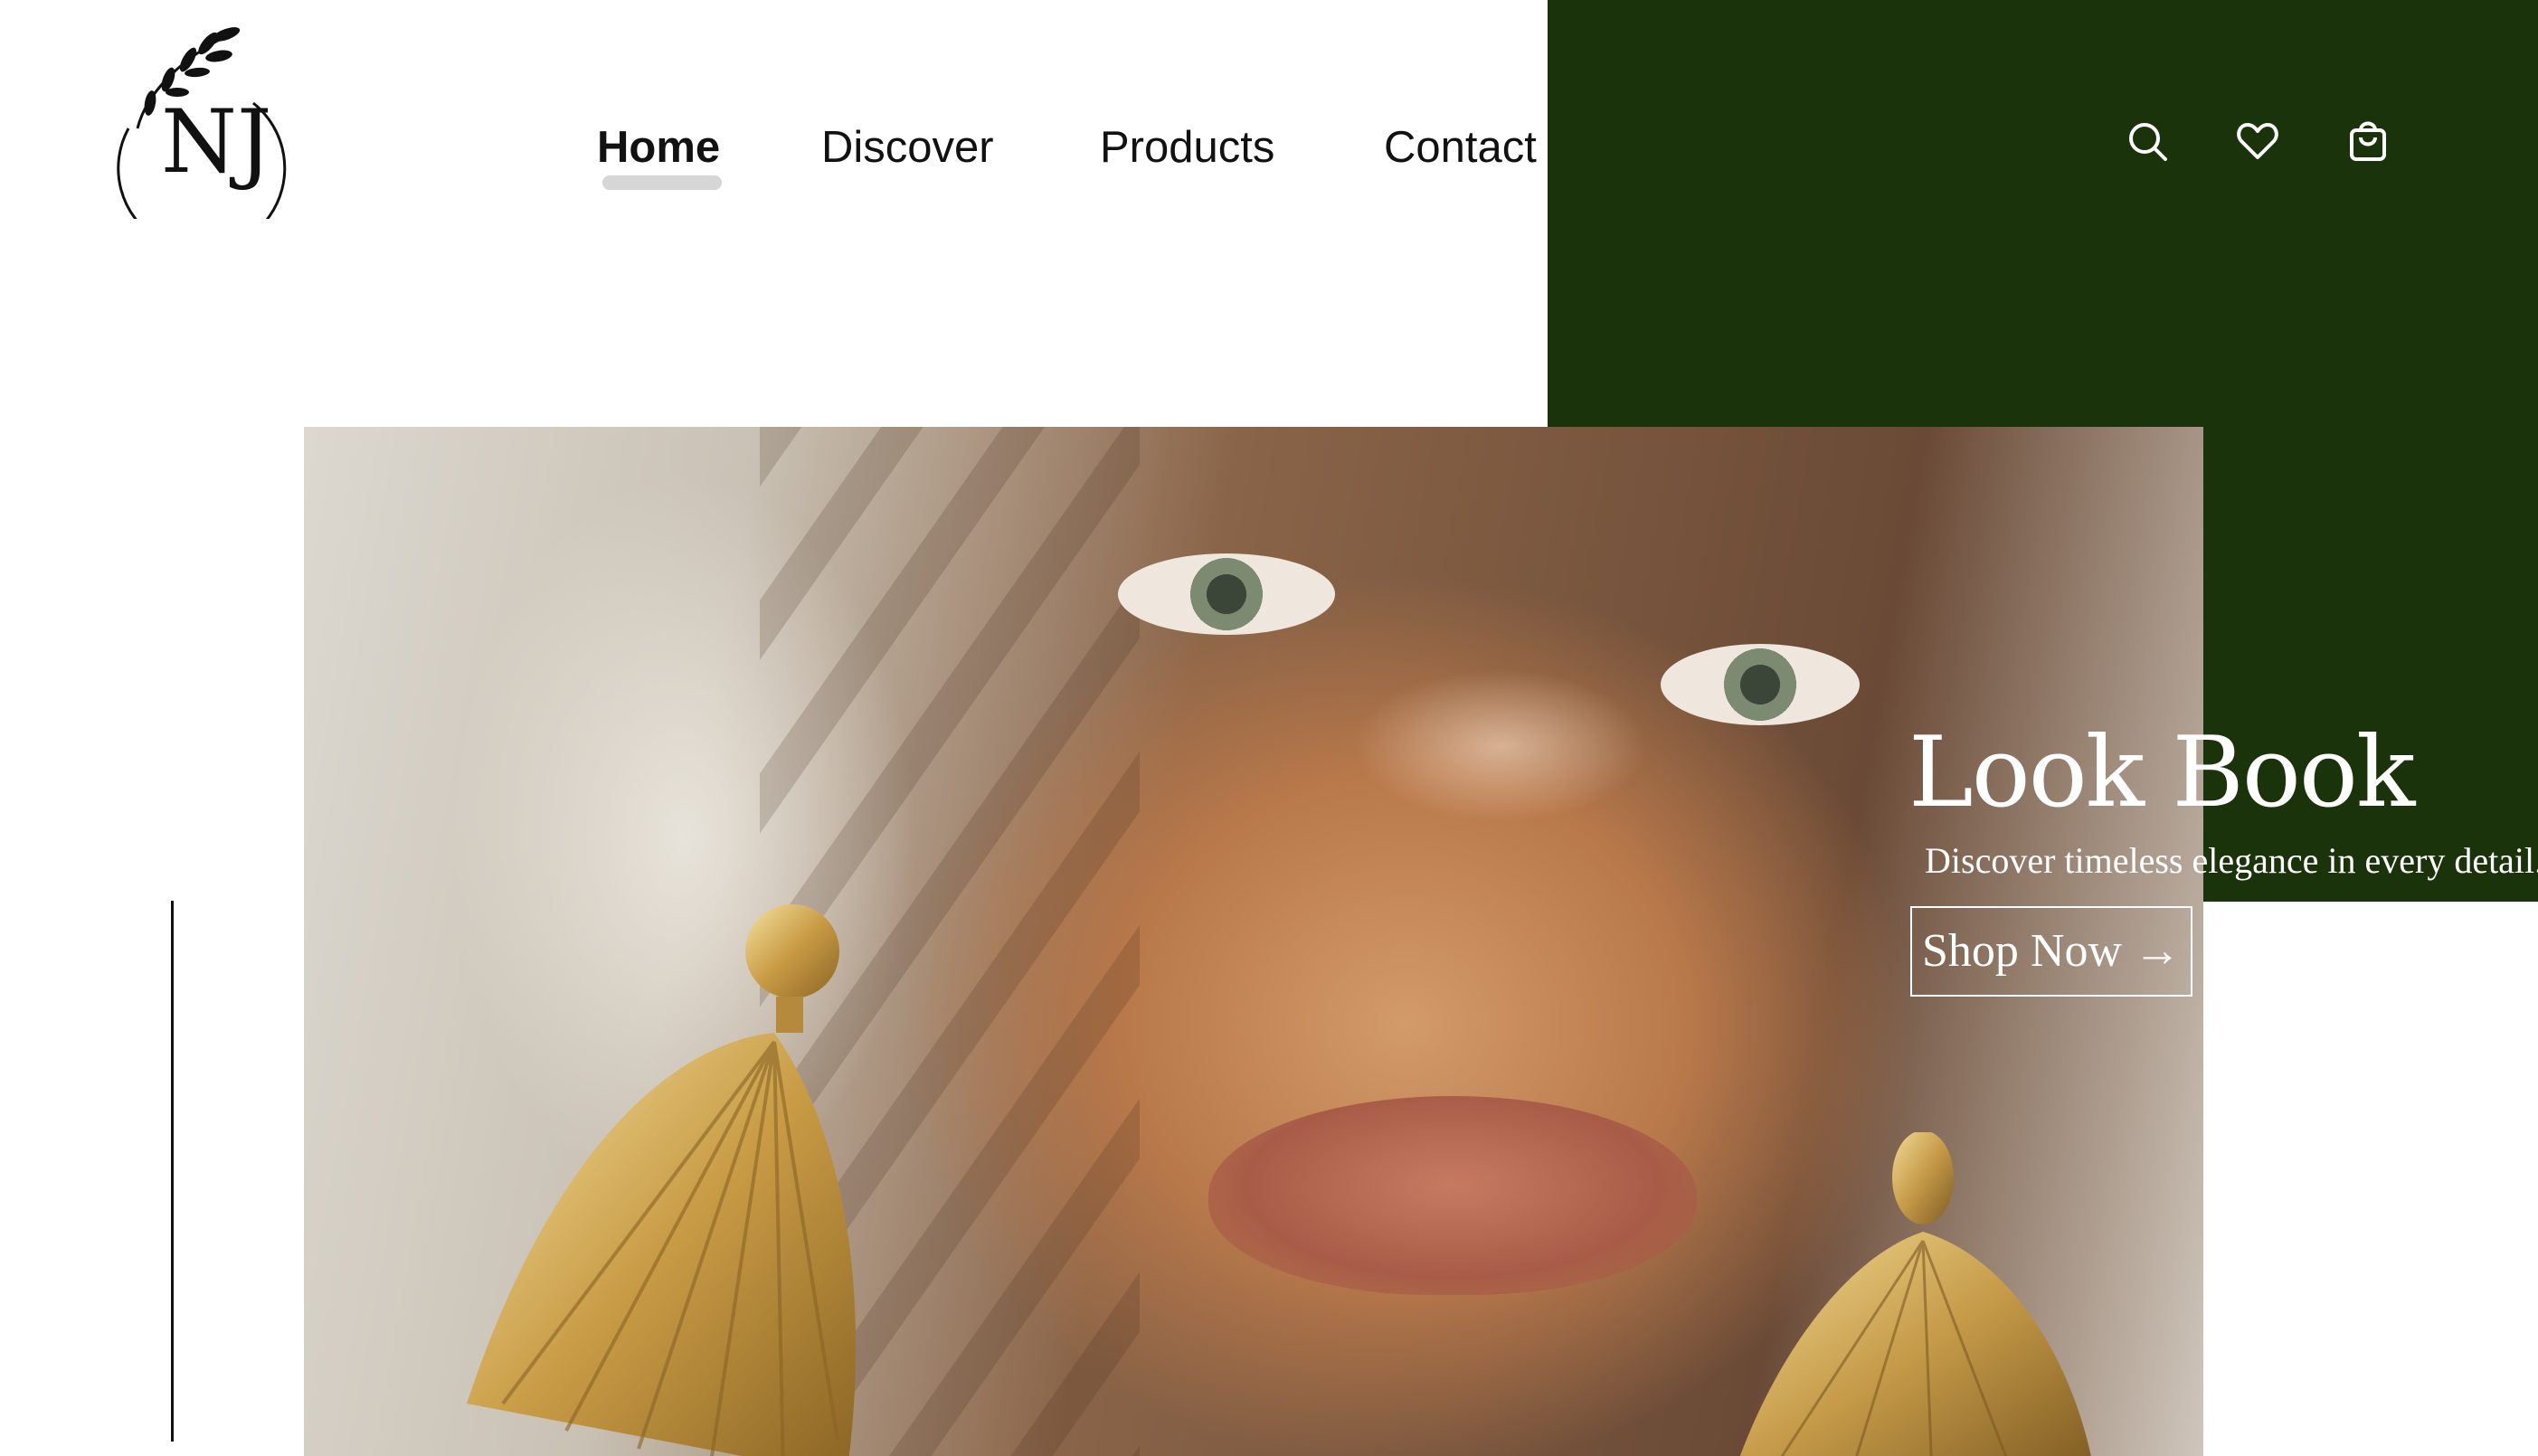 This screenshot has height=1456, width=2538. Describe the element at coordinates (2367, 141) in the screenshot. I see `shopping-bag-icon` at that location.